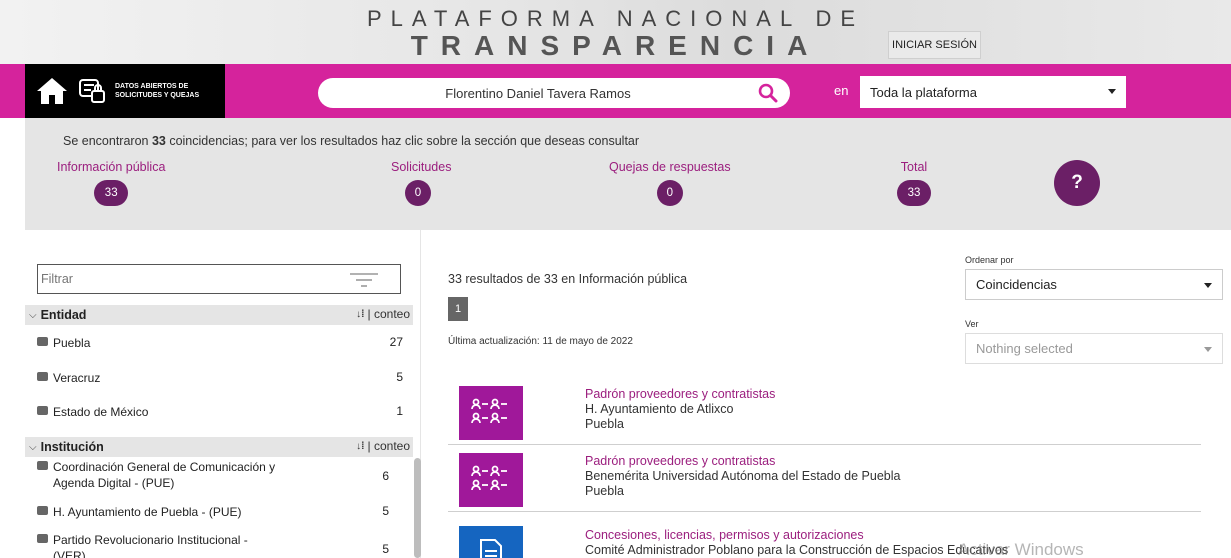  What do you see at coordinates (458, 309) in the screenshot?
I see `pagination-page-1: 1` at bounding box center [458, 309].